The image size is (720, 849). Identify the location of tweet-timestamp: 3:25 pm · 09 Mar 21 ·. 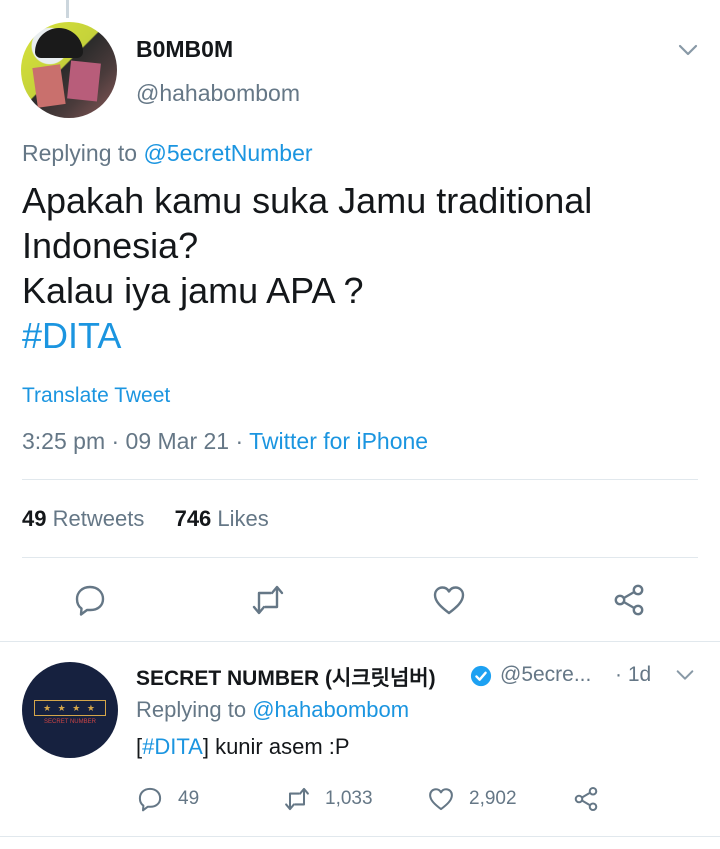
(136, 441).